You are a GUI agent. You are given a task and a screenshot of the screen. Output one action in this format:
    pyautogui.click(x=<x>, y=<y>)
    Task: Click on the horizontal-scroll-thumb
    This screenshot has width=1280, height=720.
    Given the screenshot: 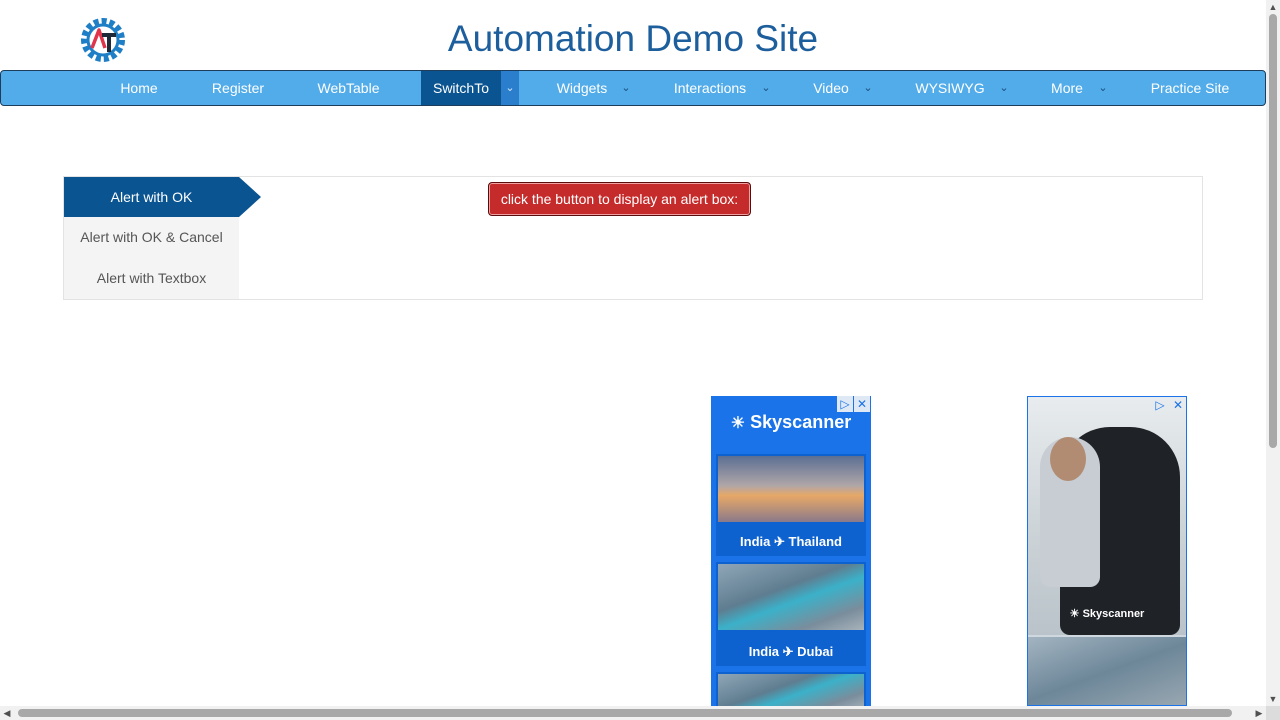 What is the action you would take?
    pyautogui.click(x=625, y=713)
    